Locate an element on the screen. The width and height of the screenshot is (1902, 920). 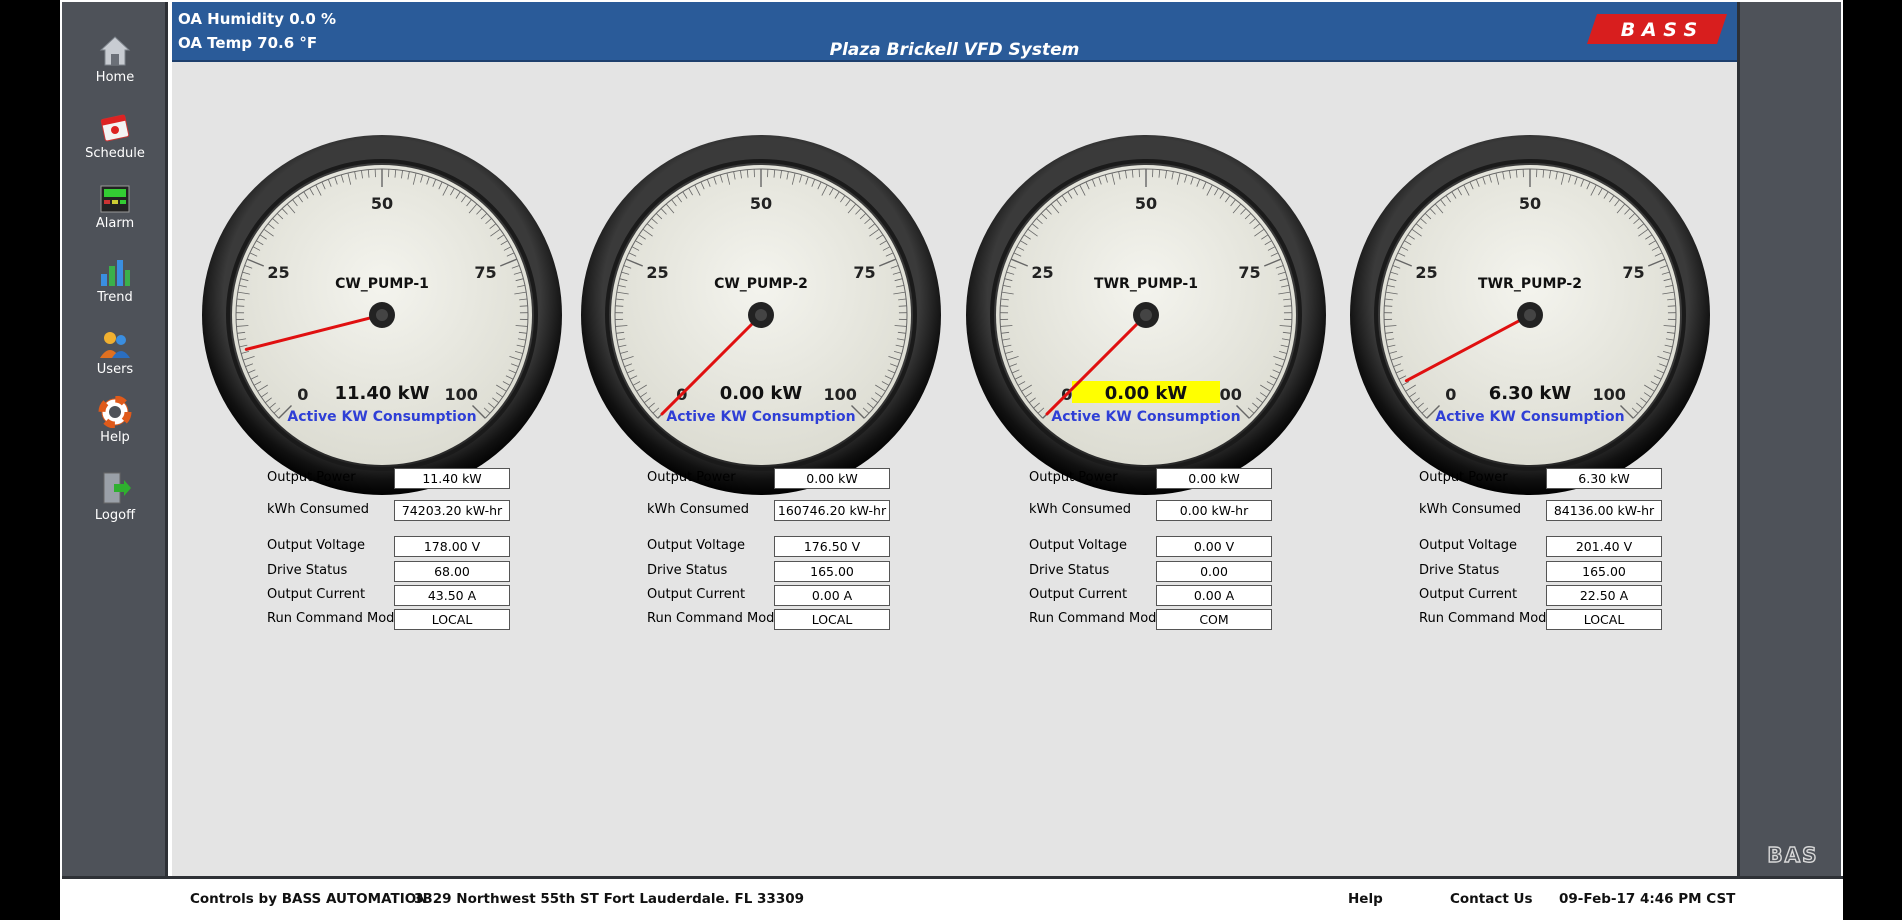
calendar-icon is located at coordinates (115, 128).